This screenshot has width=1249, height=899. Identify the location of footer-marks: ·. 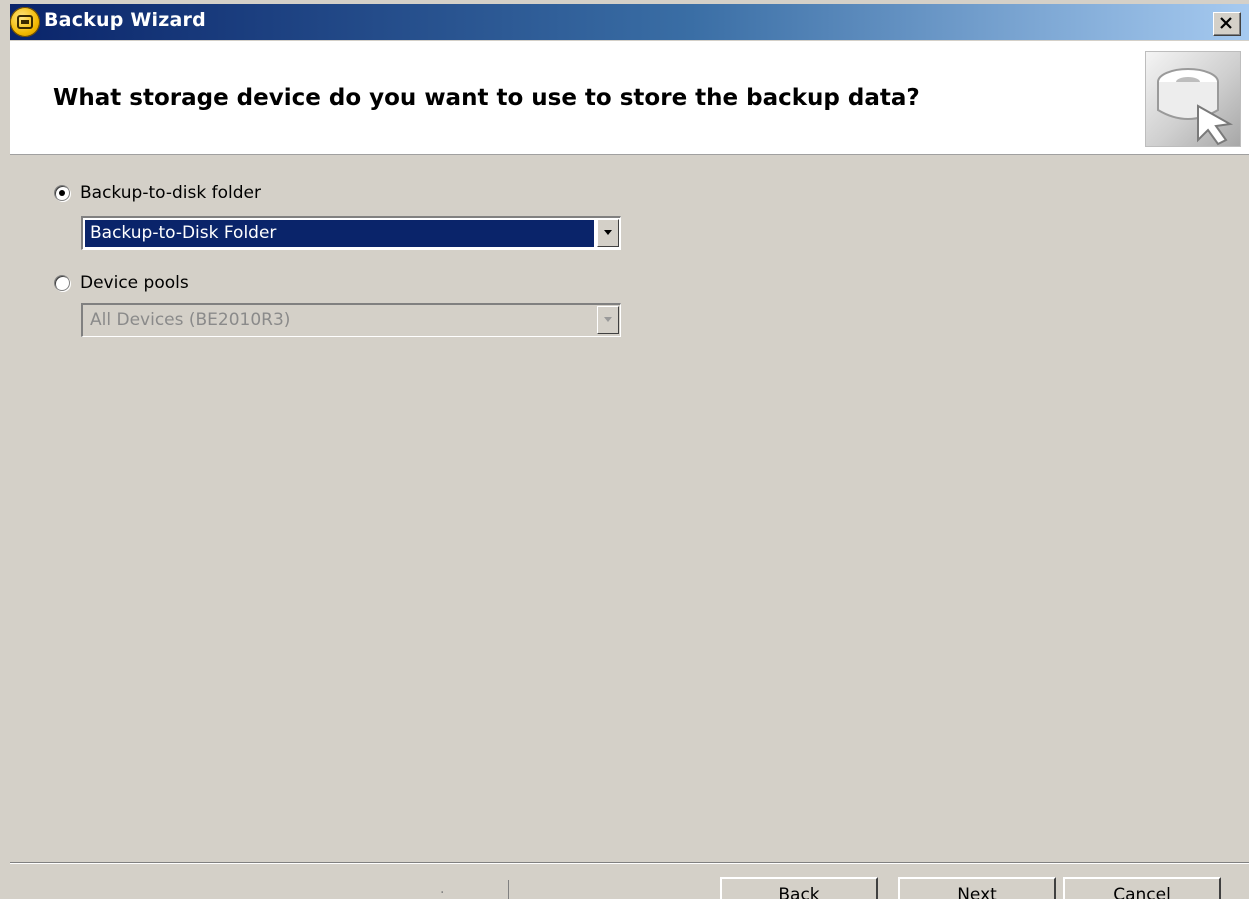
(442, 892).